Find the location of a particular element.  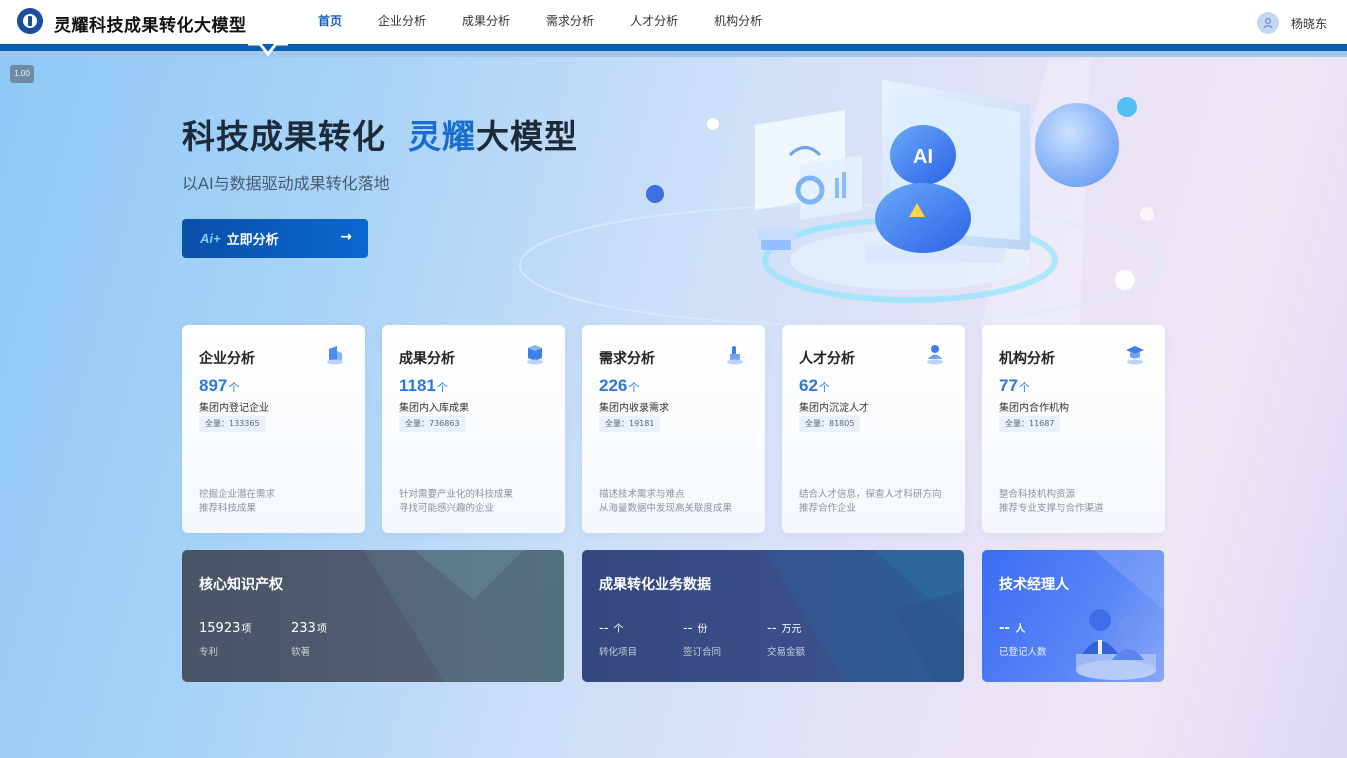

panel-core-ip: 核心知识产权 15923项 专利 233项 软著 is located at coordinates (373, 616).